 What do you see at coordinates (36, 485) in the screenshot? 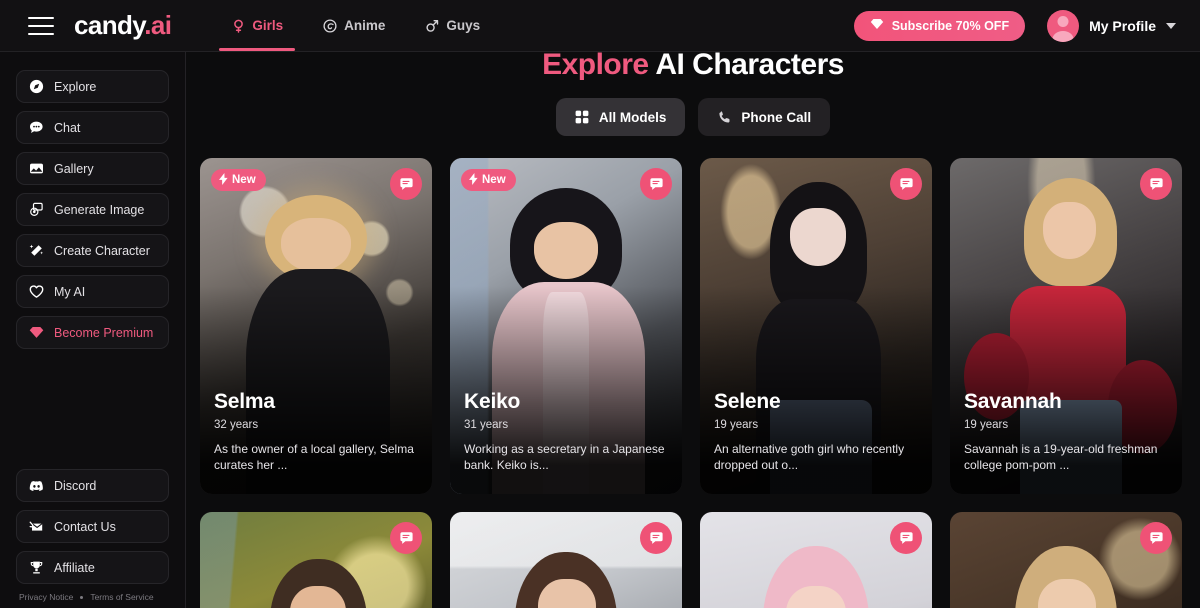
I see `discord-icon` at bounding box center [36, 485].